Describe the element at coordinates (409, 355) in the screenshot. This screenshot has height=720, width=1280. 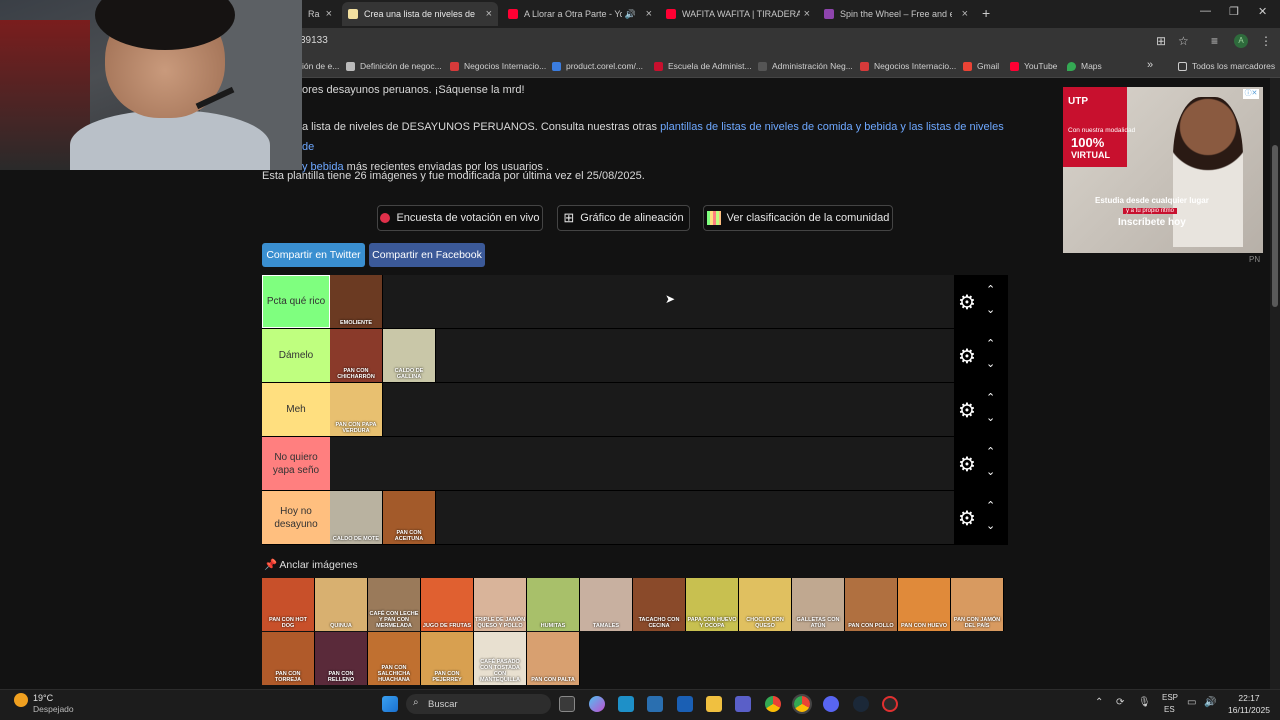
I see `food-item: CALDO DE GALLINA` at that location.